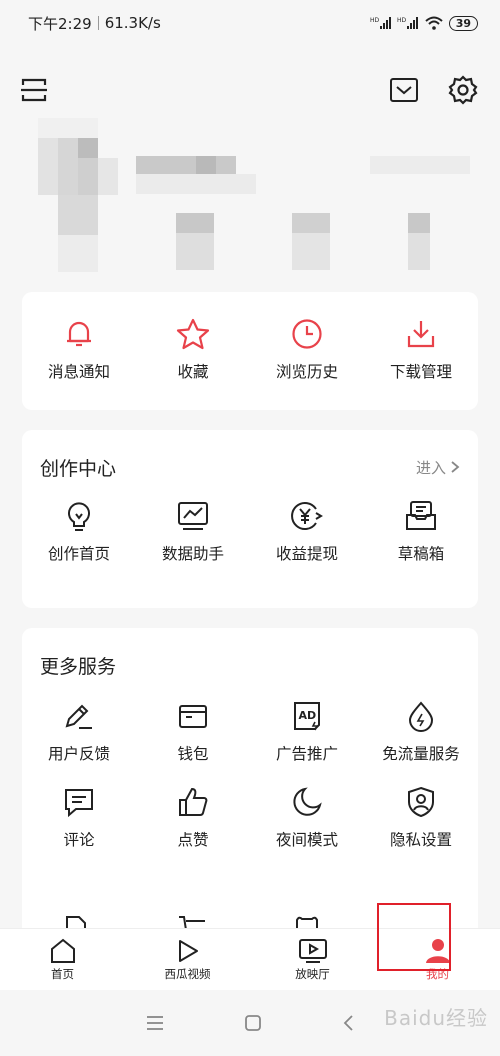 The width and height of the screenshot is (500, 1056). Describe the element at coordinates (307, 334) in the screenshot. I see `clock-icon` at that location.